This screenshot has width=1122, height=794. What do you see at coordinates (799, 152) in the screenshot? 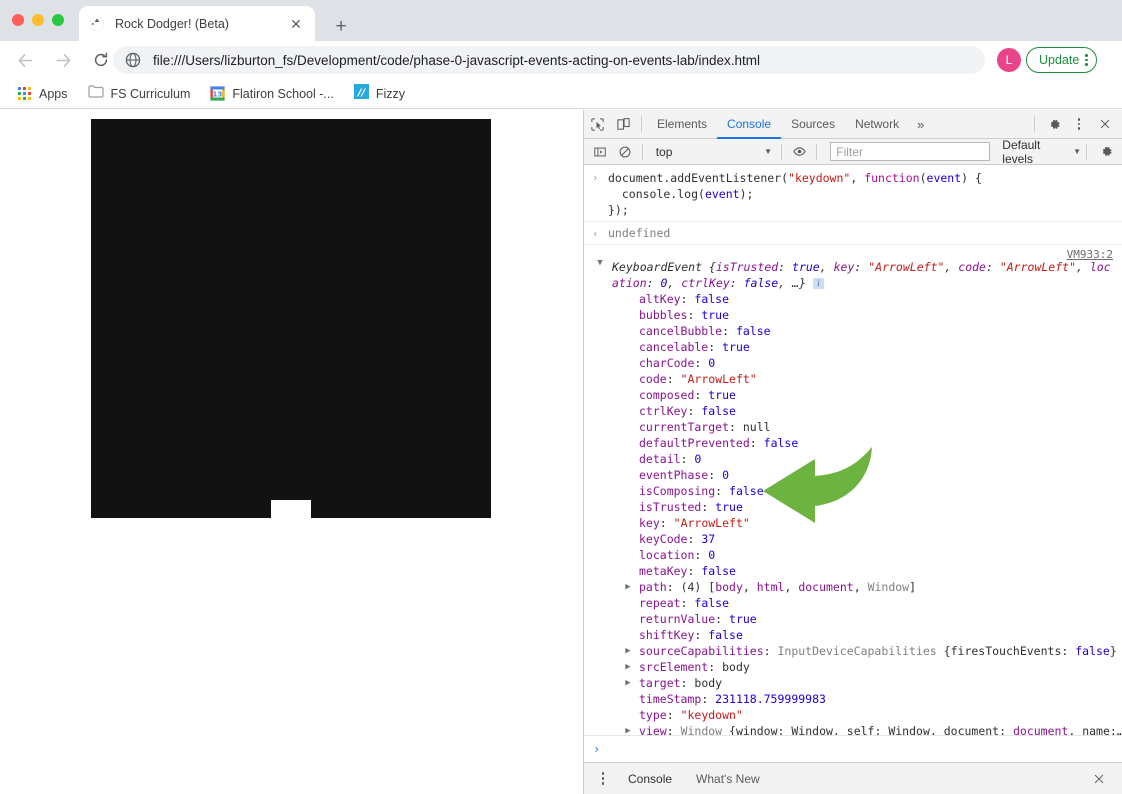
I see `live-expression-icon` at bounding box center [799, 152].